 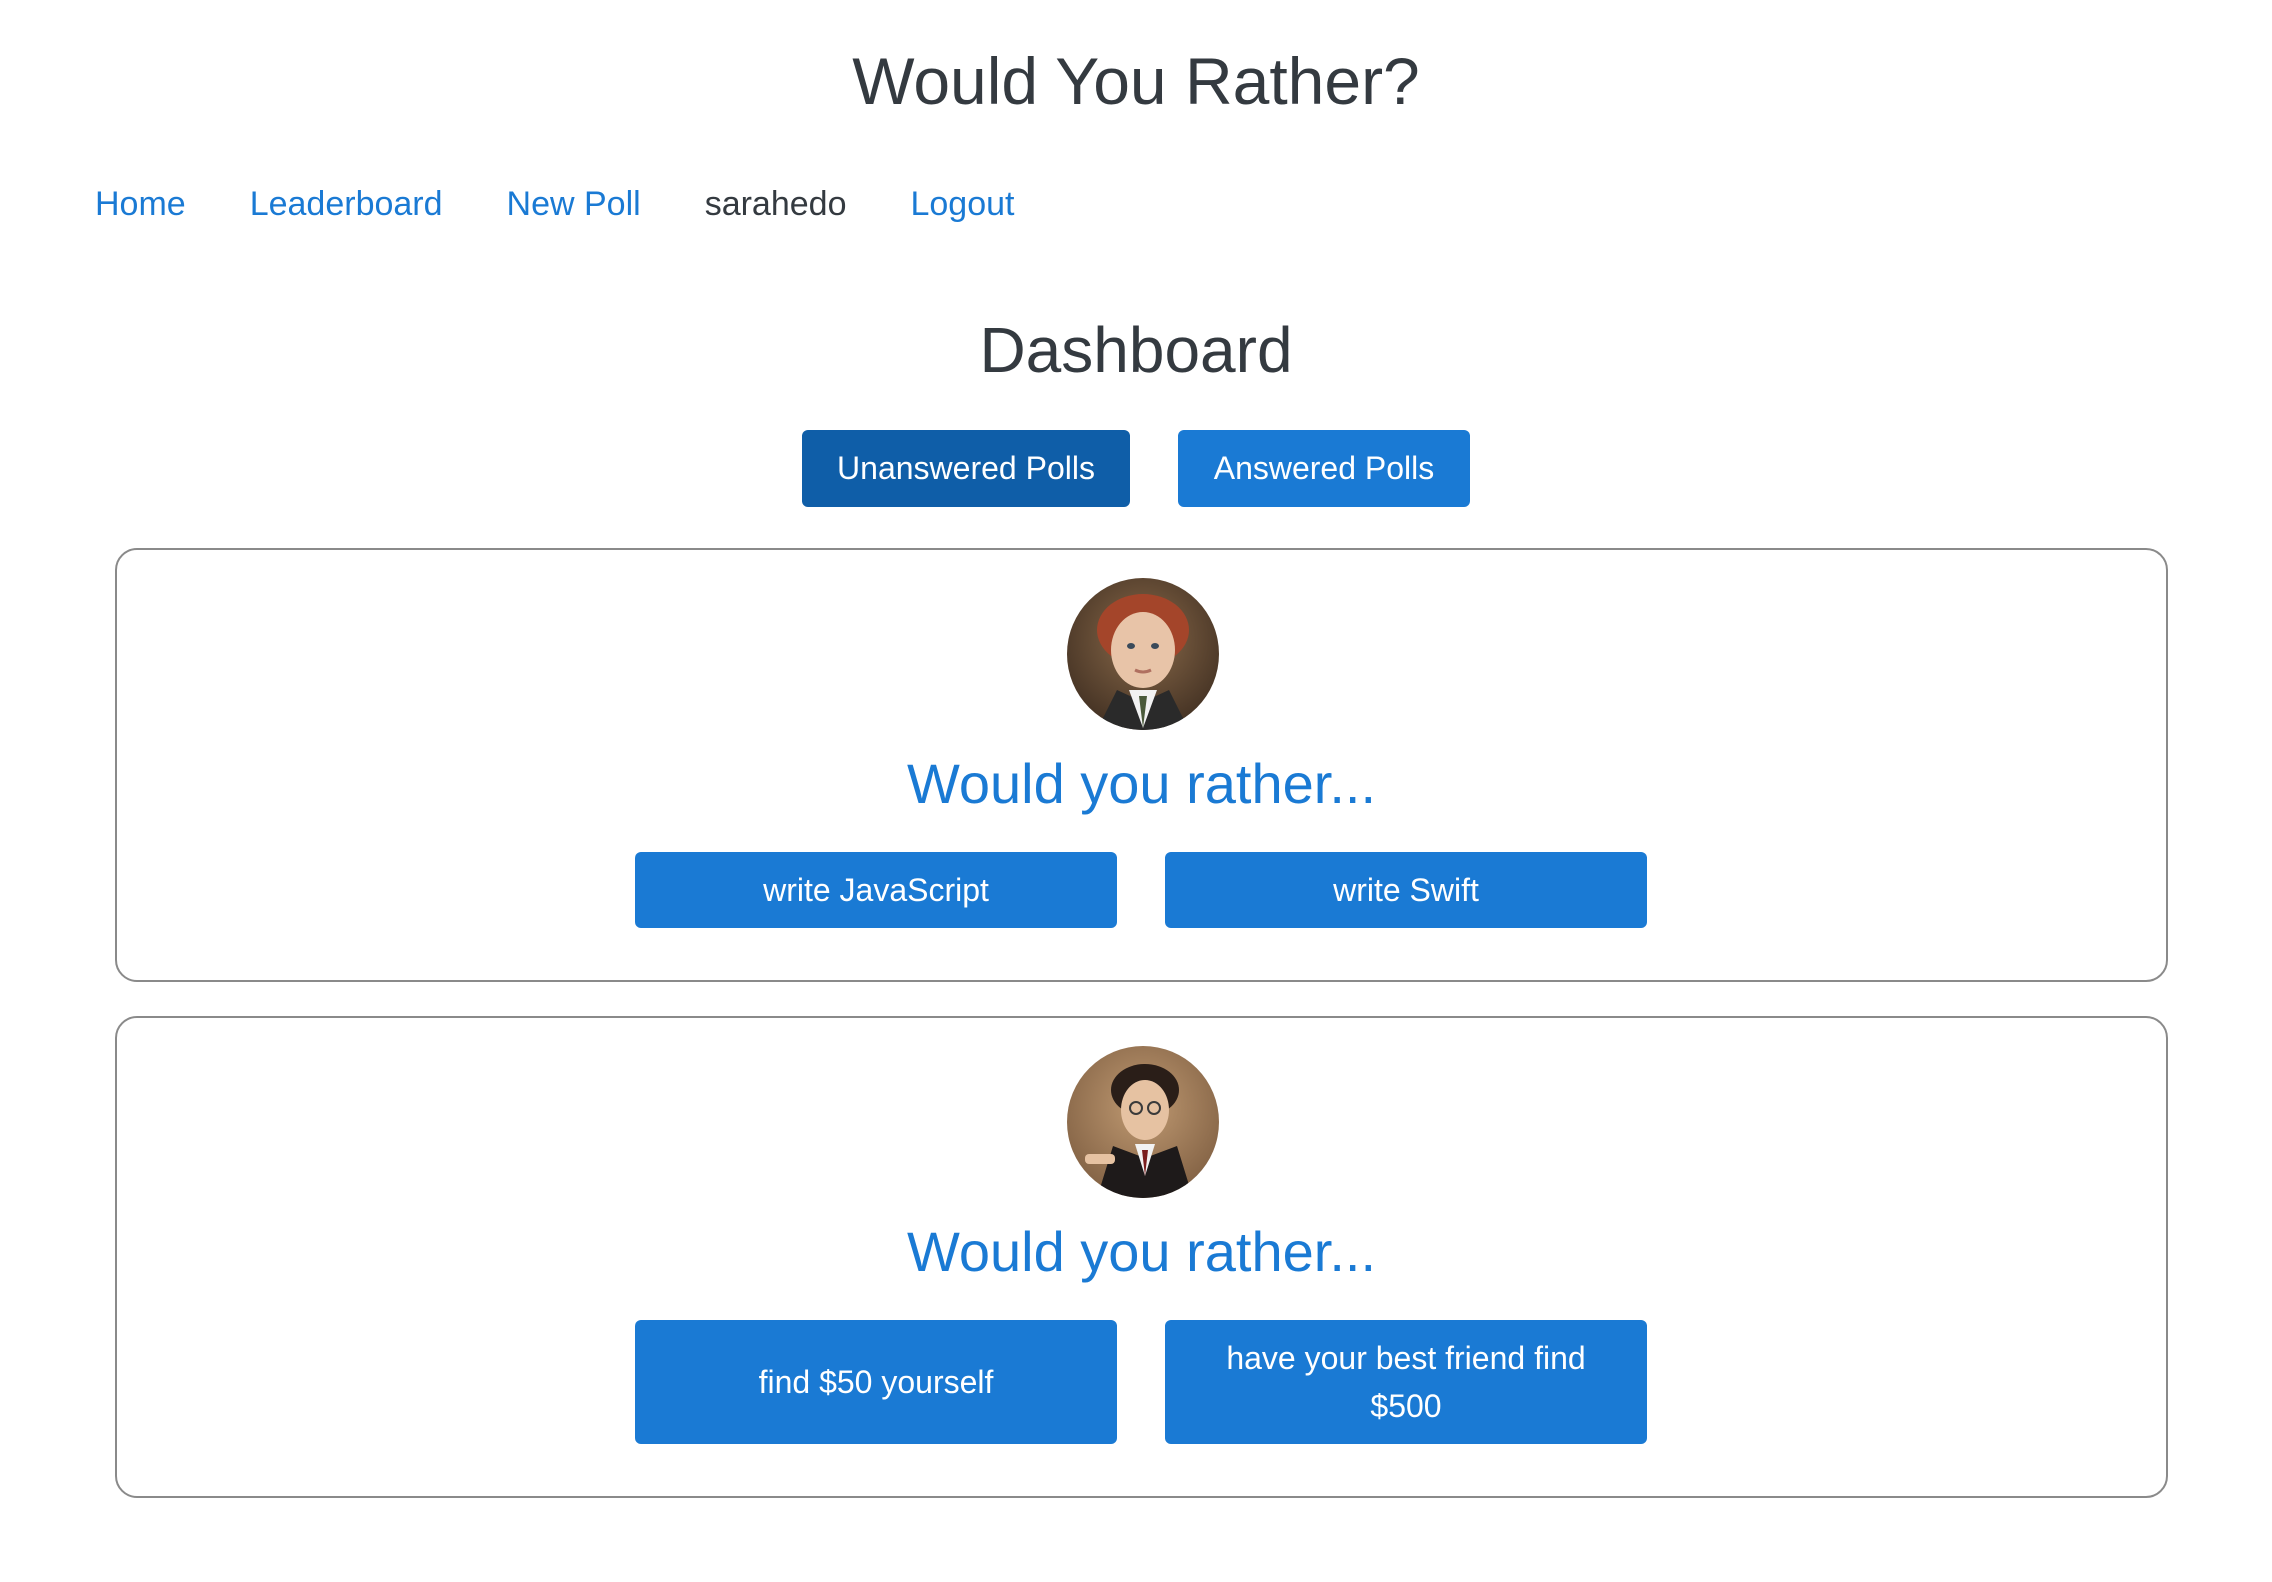 What do you see at coordinates (775, 204) in the screenshot?
I see `nav-username: sarahedo` at bounding box center [775, 204].